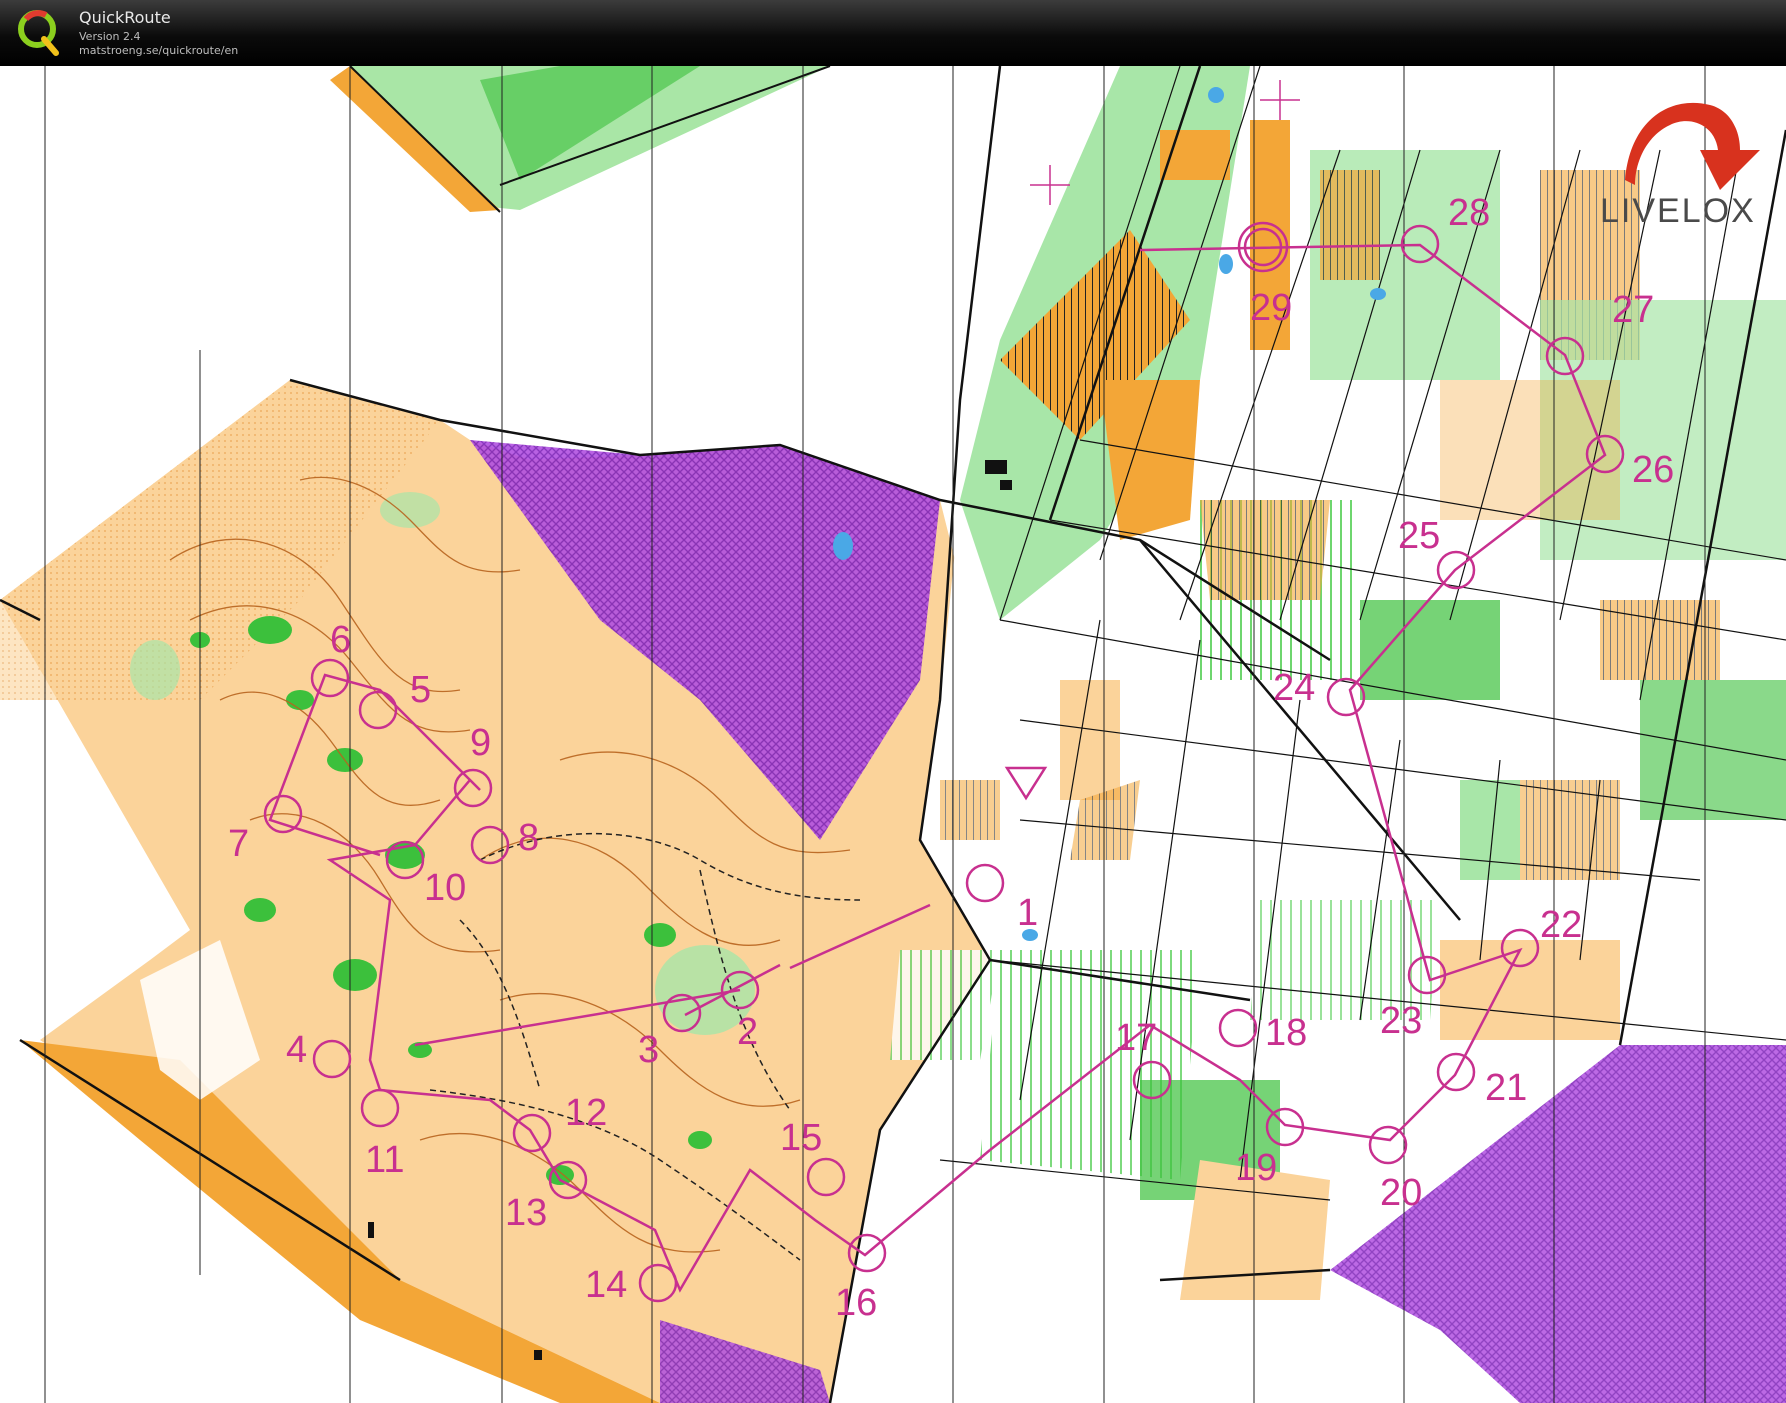 This screenshot has height=1403, width=1786. What do you see at coordinates (1286, 1033) in the screenshot?
I see `control-label-18: 18` at bounding box center [1286, 1033].